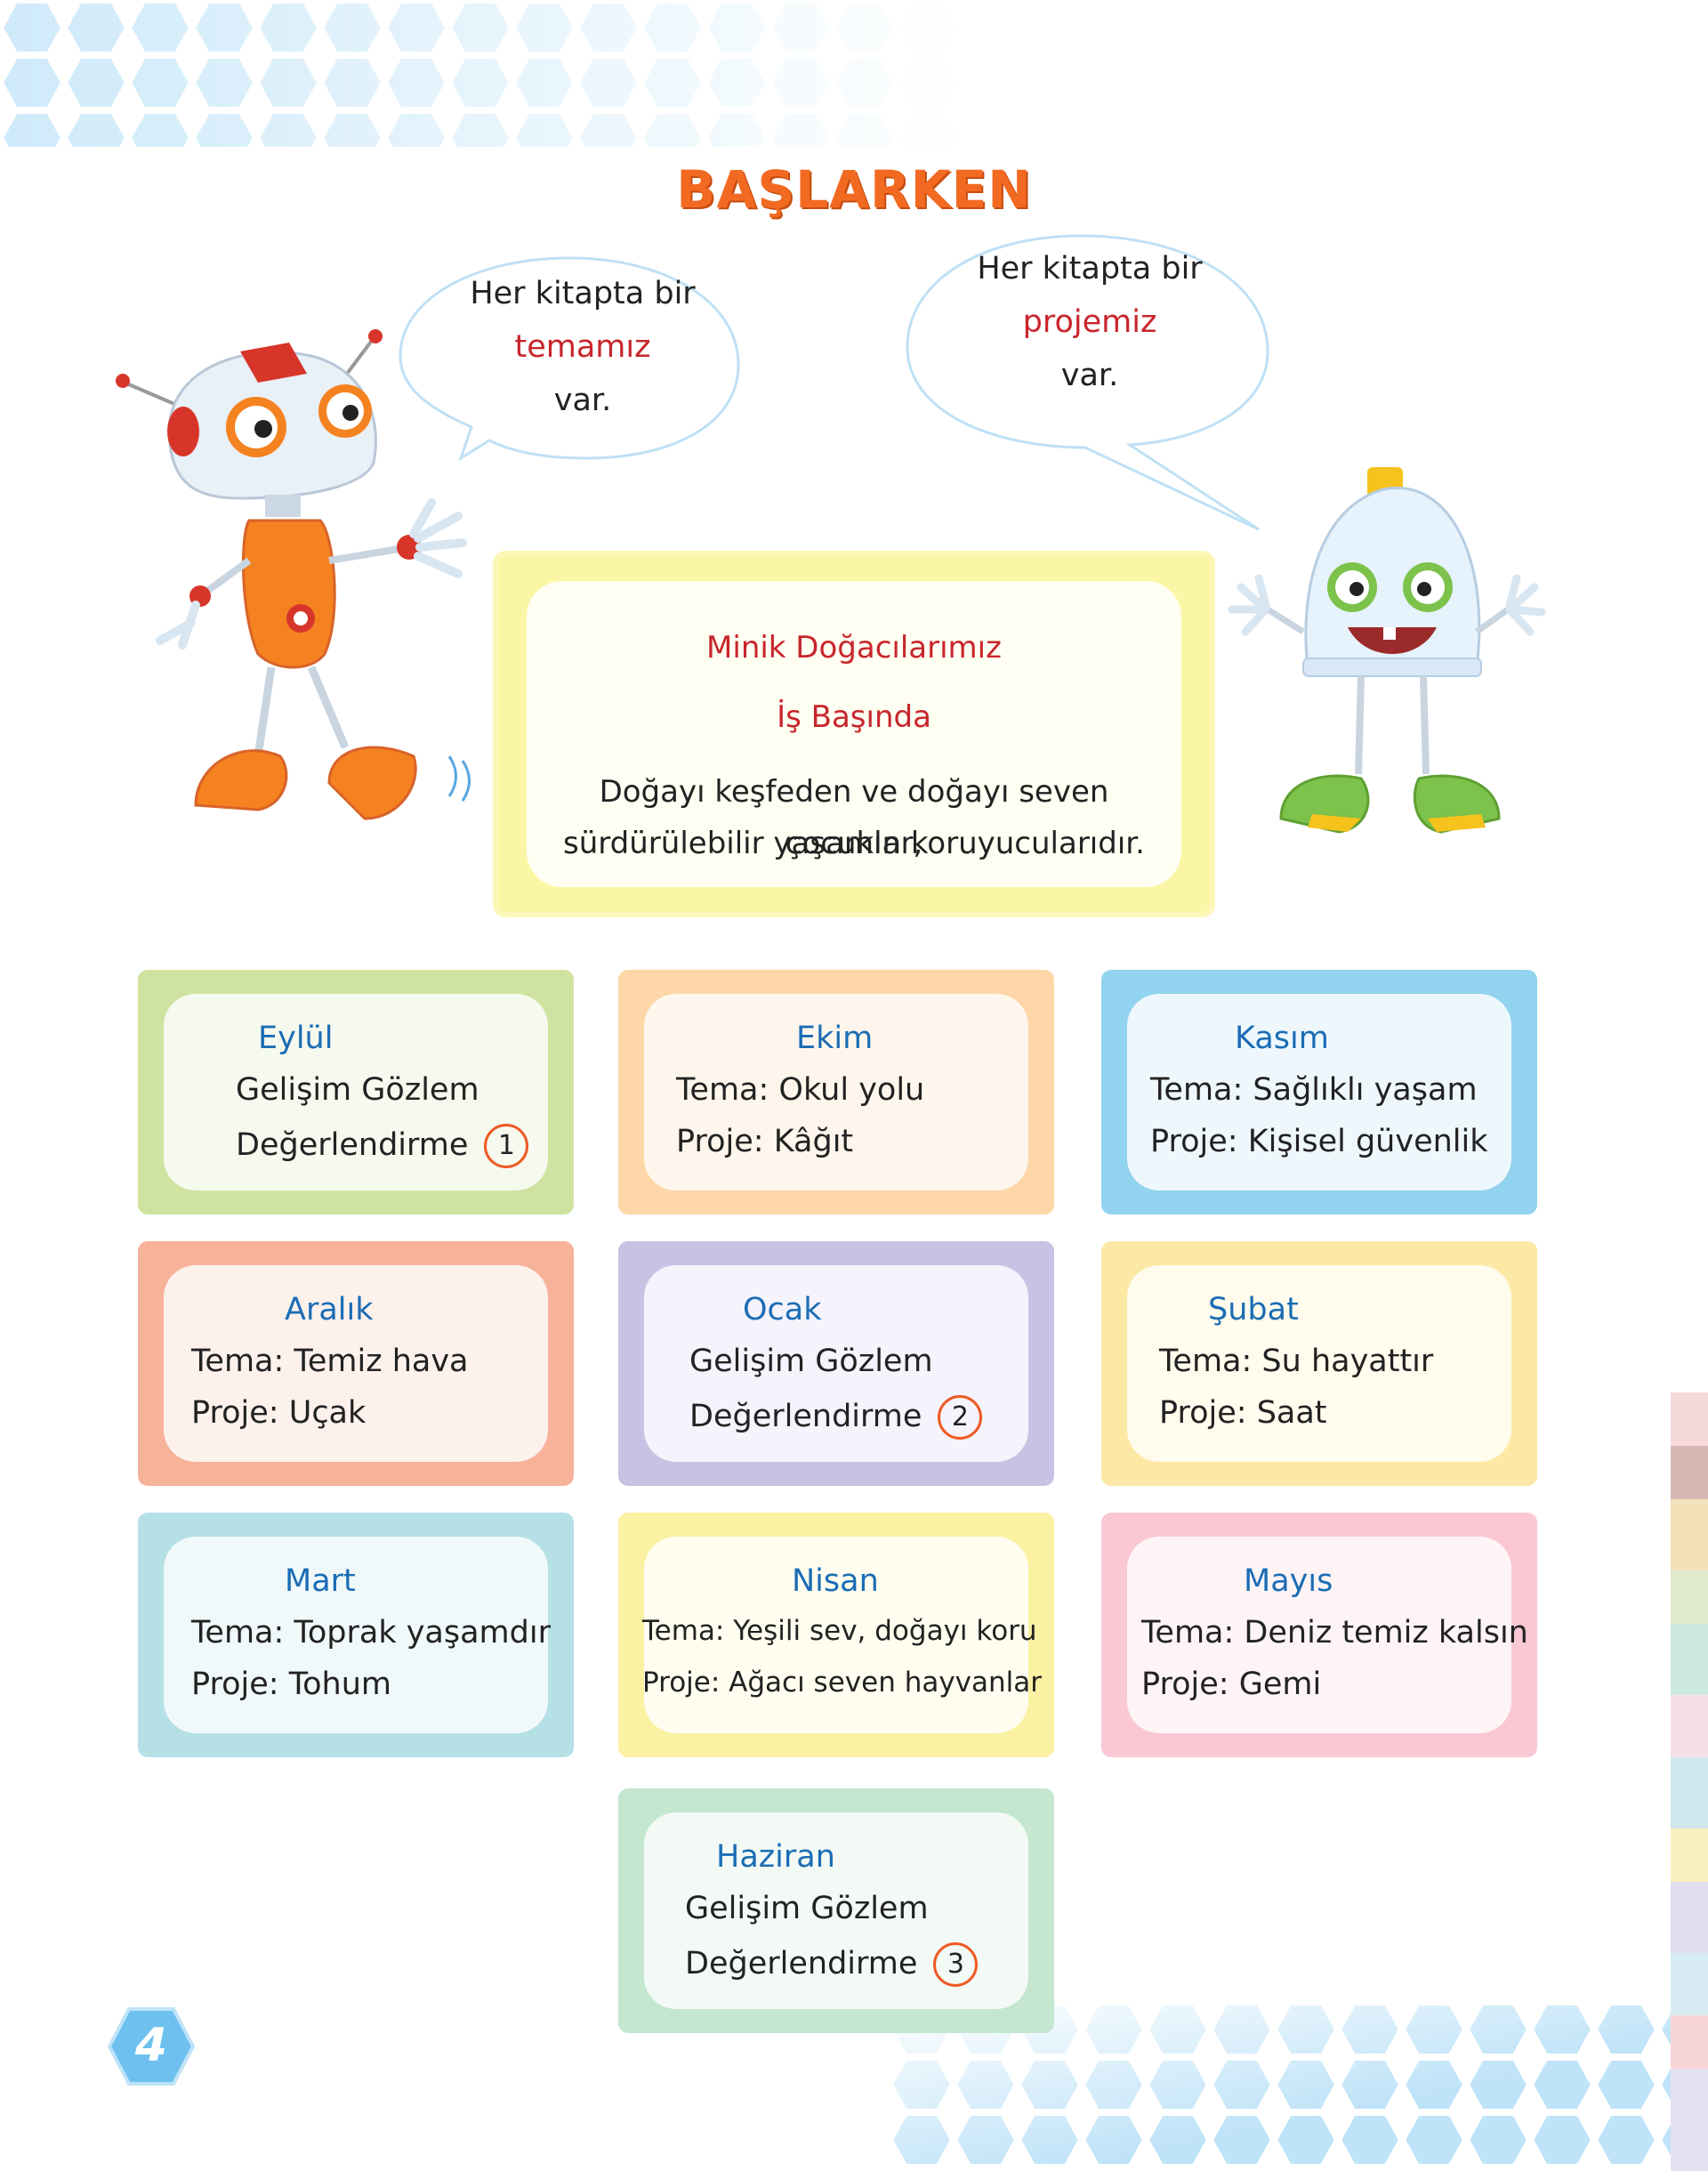 This screenshot has height=2171, width=1708. I want to click on blue-robot-illustration, so click(1387, 650).